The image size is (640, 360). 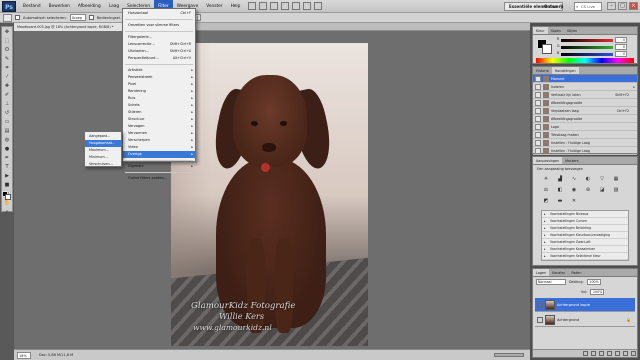 What do you see at coordinates (565, 70) in the screenshot?
I see `tab-handelingen: Handelingen` at bounding box center [565, 70].